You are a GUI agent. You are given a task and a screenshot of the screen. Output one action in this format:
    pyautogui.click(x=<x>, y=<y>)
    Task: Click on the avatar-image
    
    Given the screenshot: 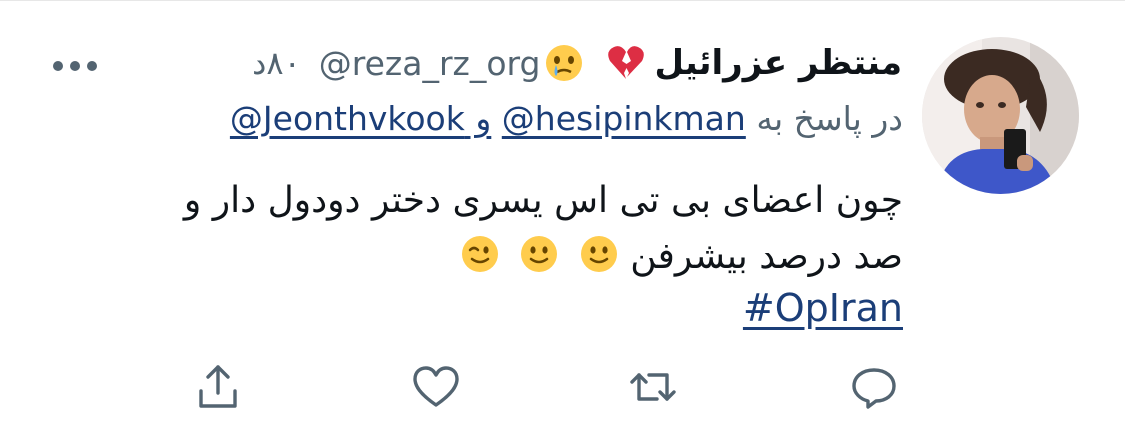 What is the action you would take?
    pyautogui.click(x=1000, y=115)
    